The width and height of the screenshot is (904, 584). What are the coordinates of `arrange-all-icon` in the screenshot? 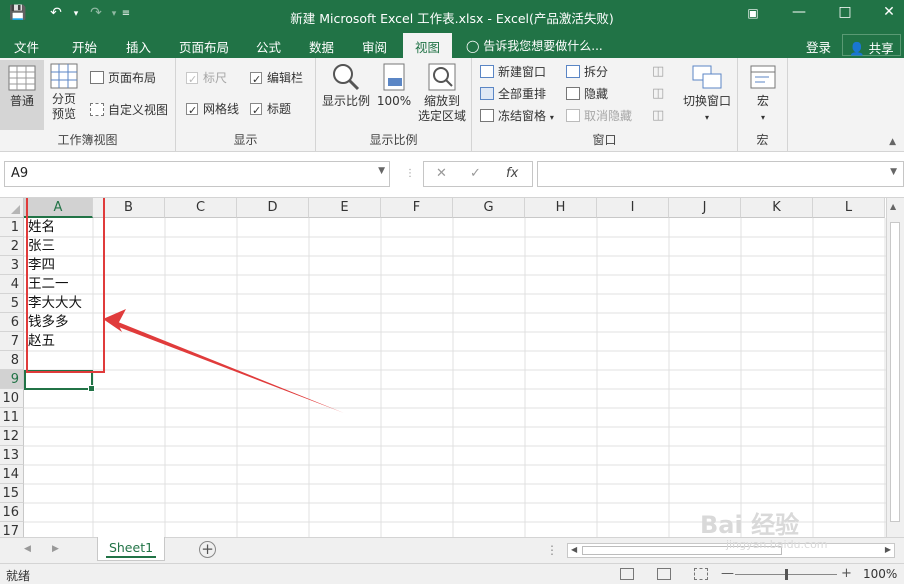 It's located at (487, 93).